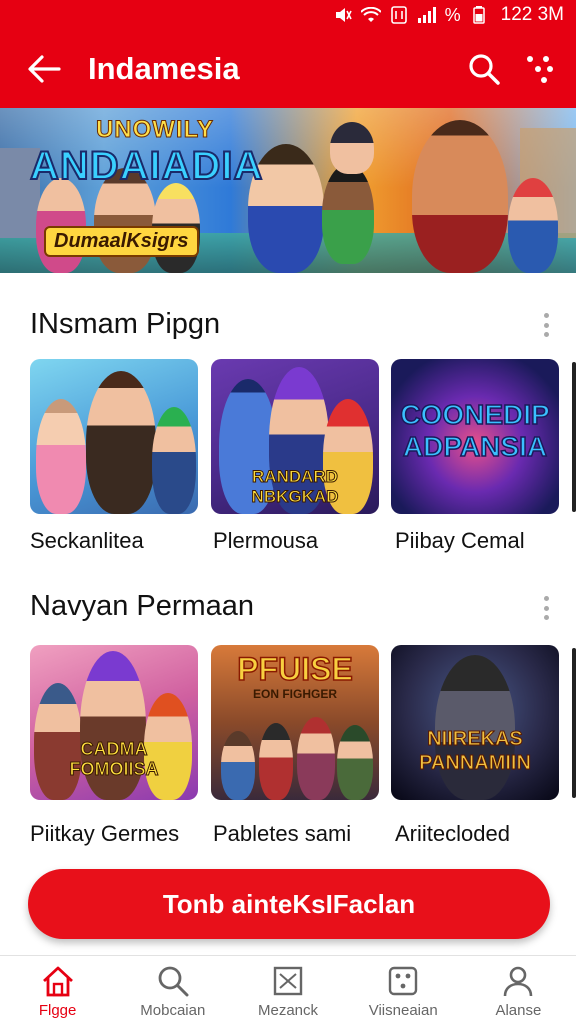  What do you see at coordinates (288, 15) in the screenshot?
I see `status-bar: % 122 3M` at bounding box center [288, 15].